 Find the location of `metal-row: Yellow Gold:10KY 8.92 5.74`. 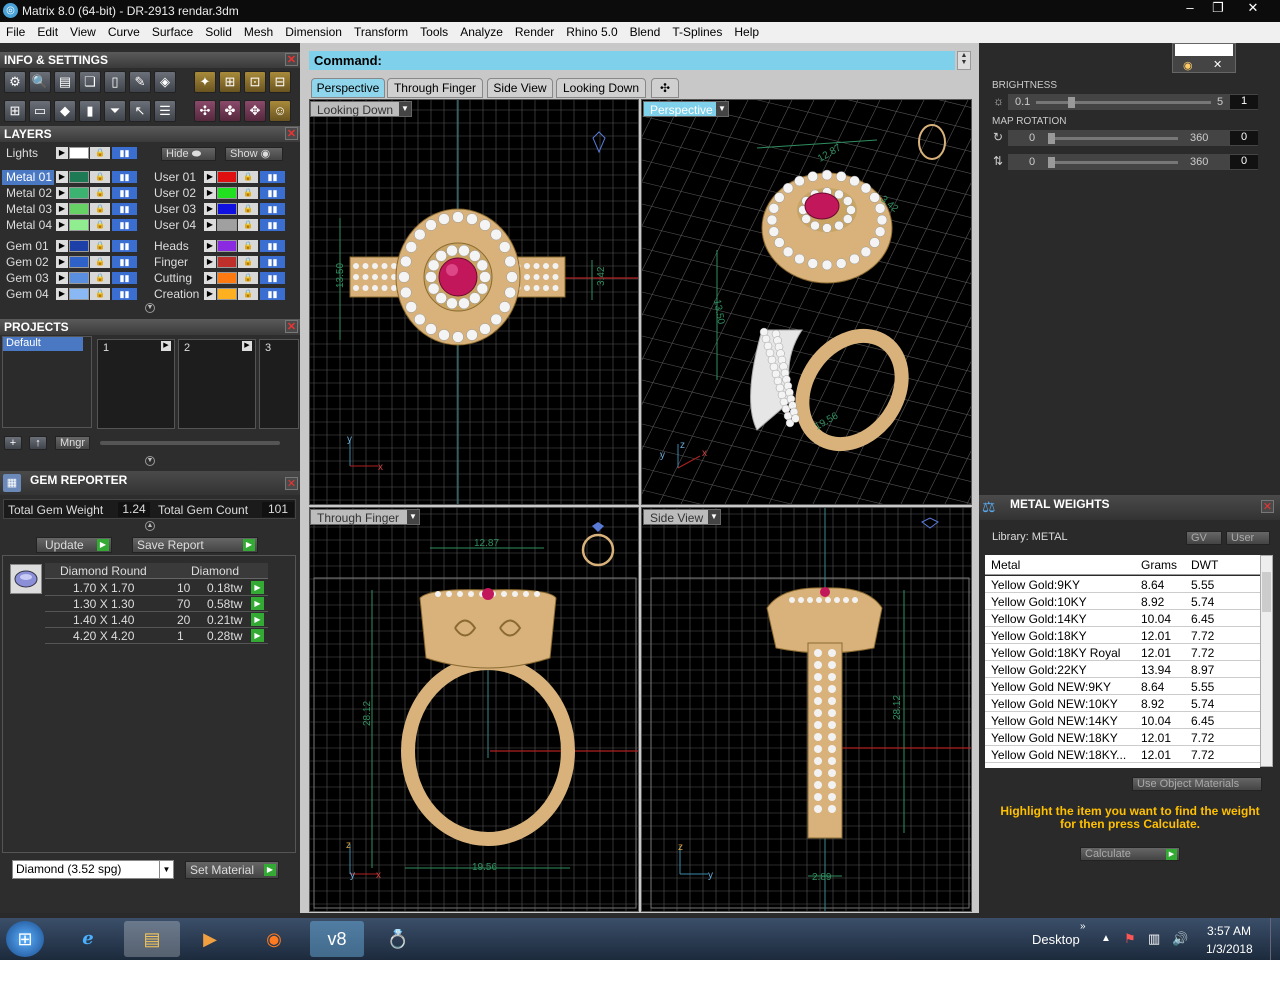

metal-row: Yellow Gold:10KY 8.92 5.74 is located at coordinates (1122, 601).